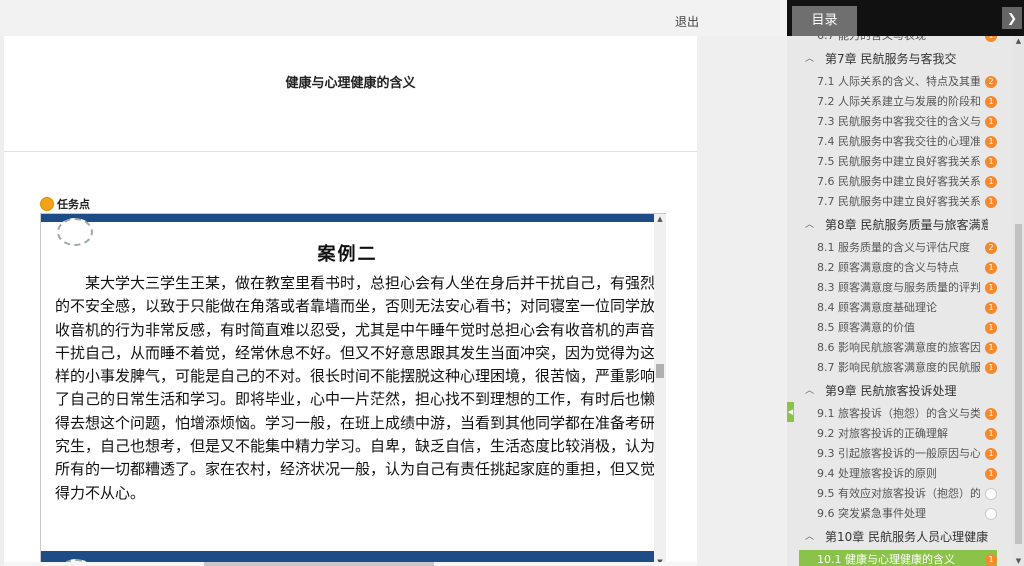 This screenshot has height=566, width=1024. I want to click on toc-item-label: 第10章 民航服务人员心理健康, so click(906, 537).